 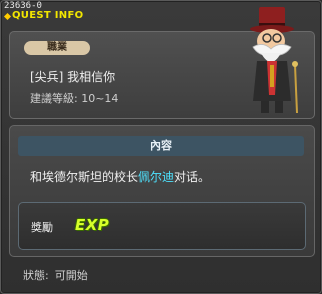 What do you see at coordinates (48, 15) in the screenshot?
I see `window-title: QUEST INFO` at bounding box center [48, 15].